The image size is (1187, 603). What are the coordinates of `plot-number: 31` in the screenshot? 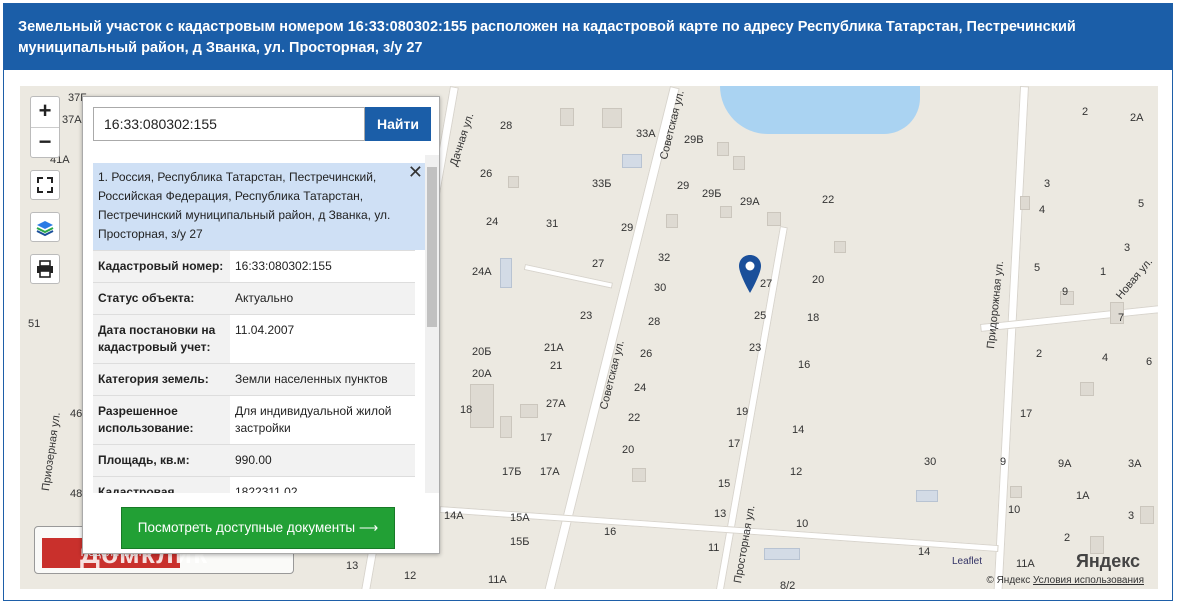 It's located at (552, 224).